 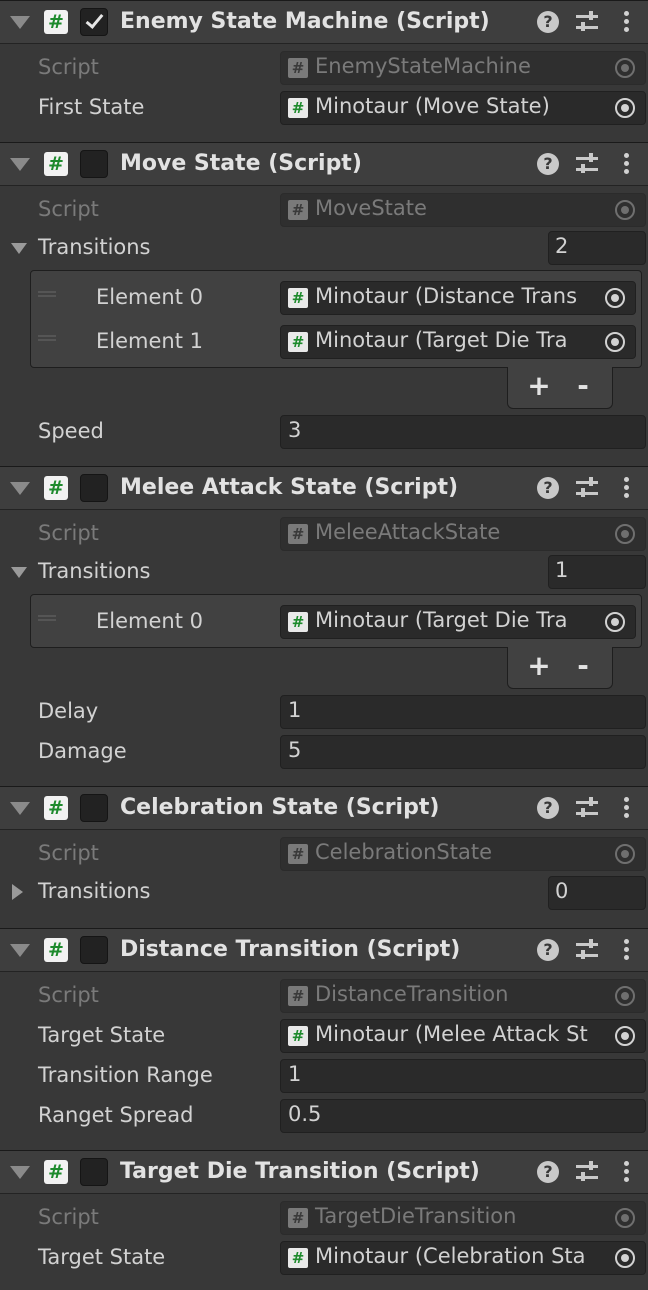 What do you see at coordinates (149, 341) in the screenshot?
I see `element-label: Element 1` at bounding box center [149, 341].